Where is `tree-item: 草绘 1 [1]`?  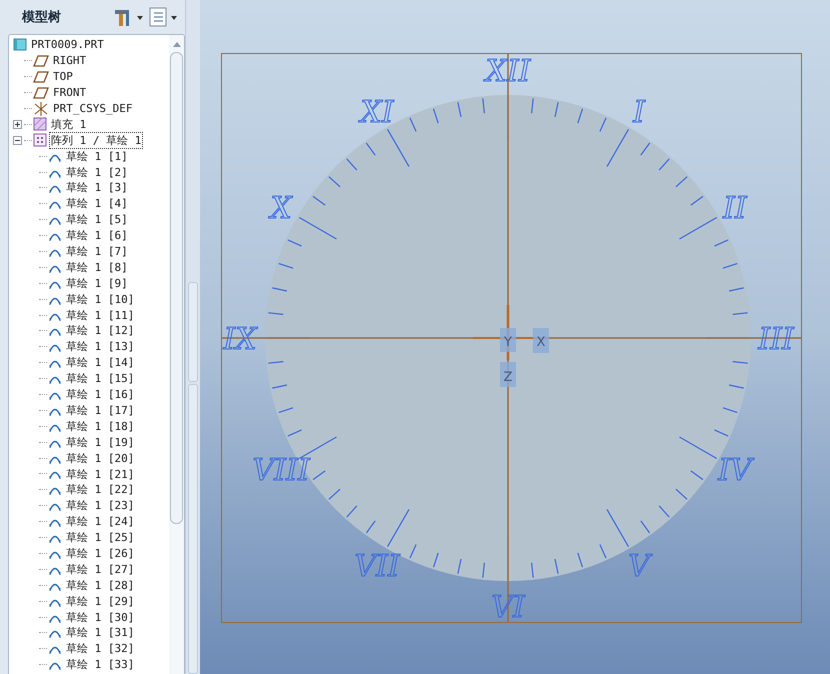 tree-item: 草绘 1 [1] is located at coordinates (97, 156).